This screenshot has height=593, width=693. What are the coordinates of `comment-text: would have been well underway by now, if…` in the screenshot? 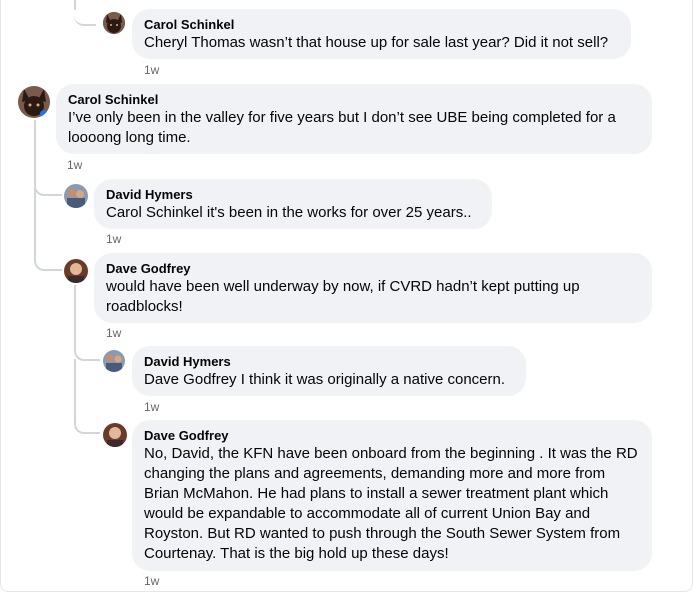 It's located at (343, 296).